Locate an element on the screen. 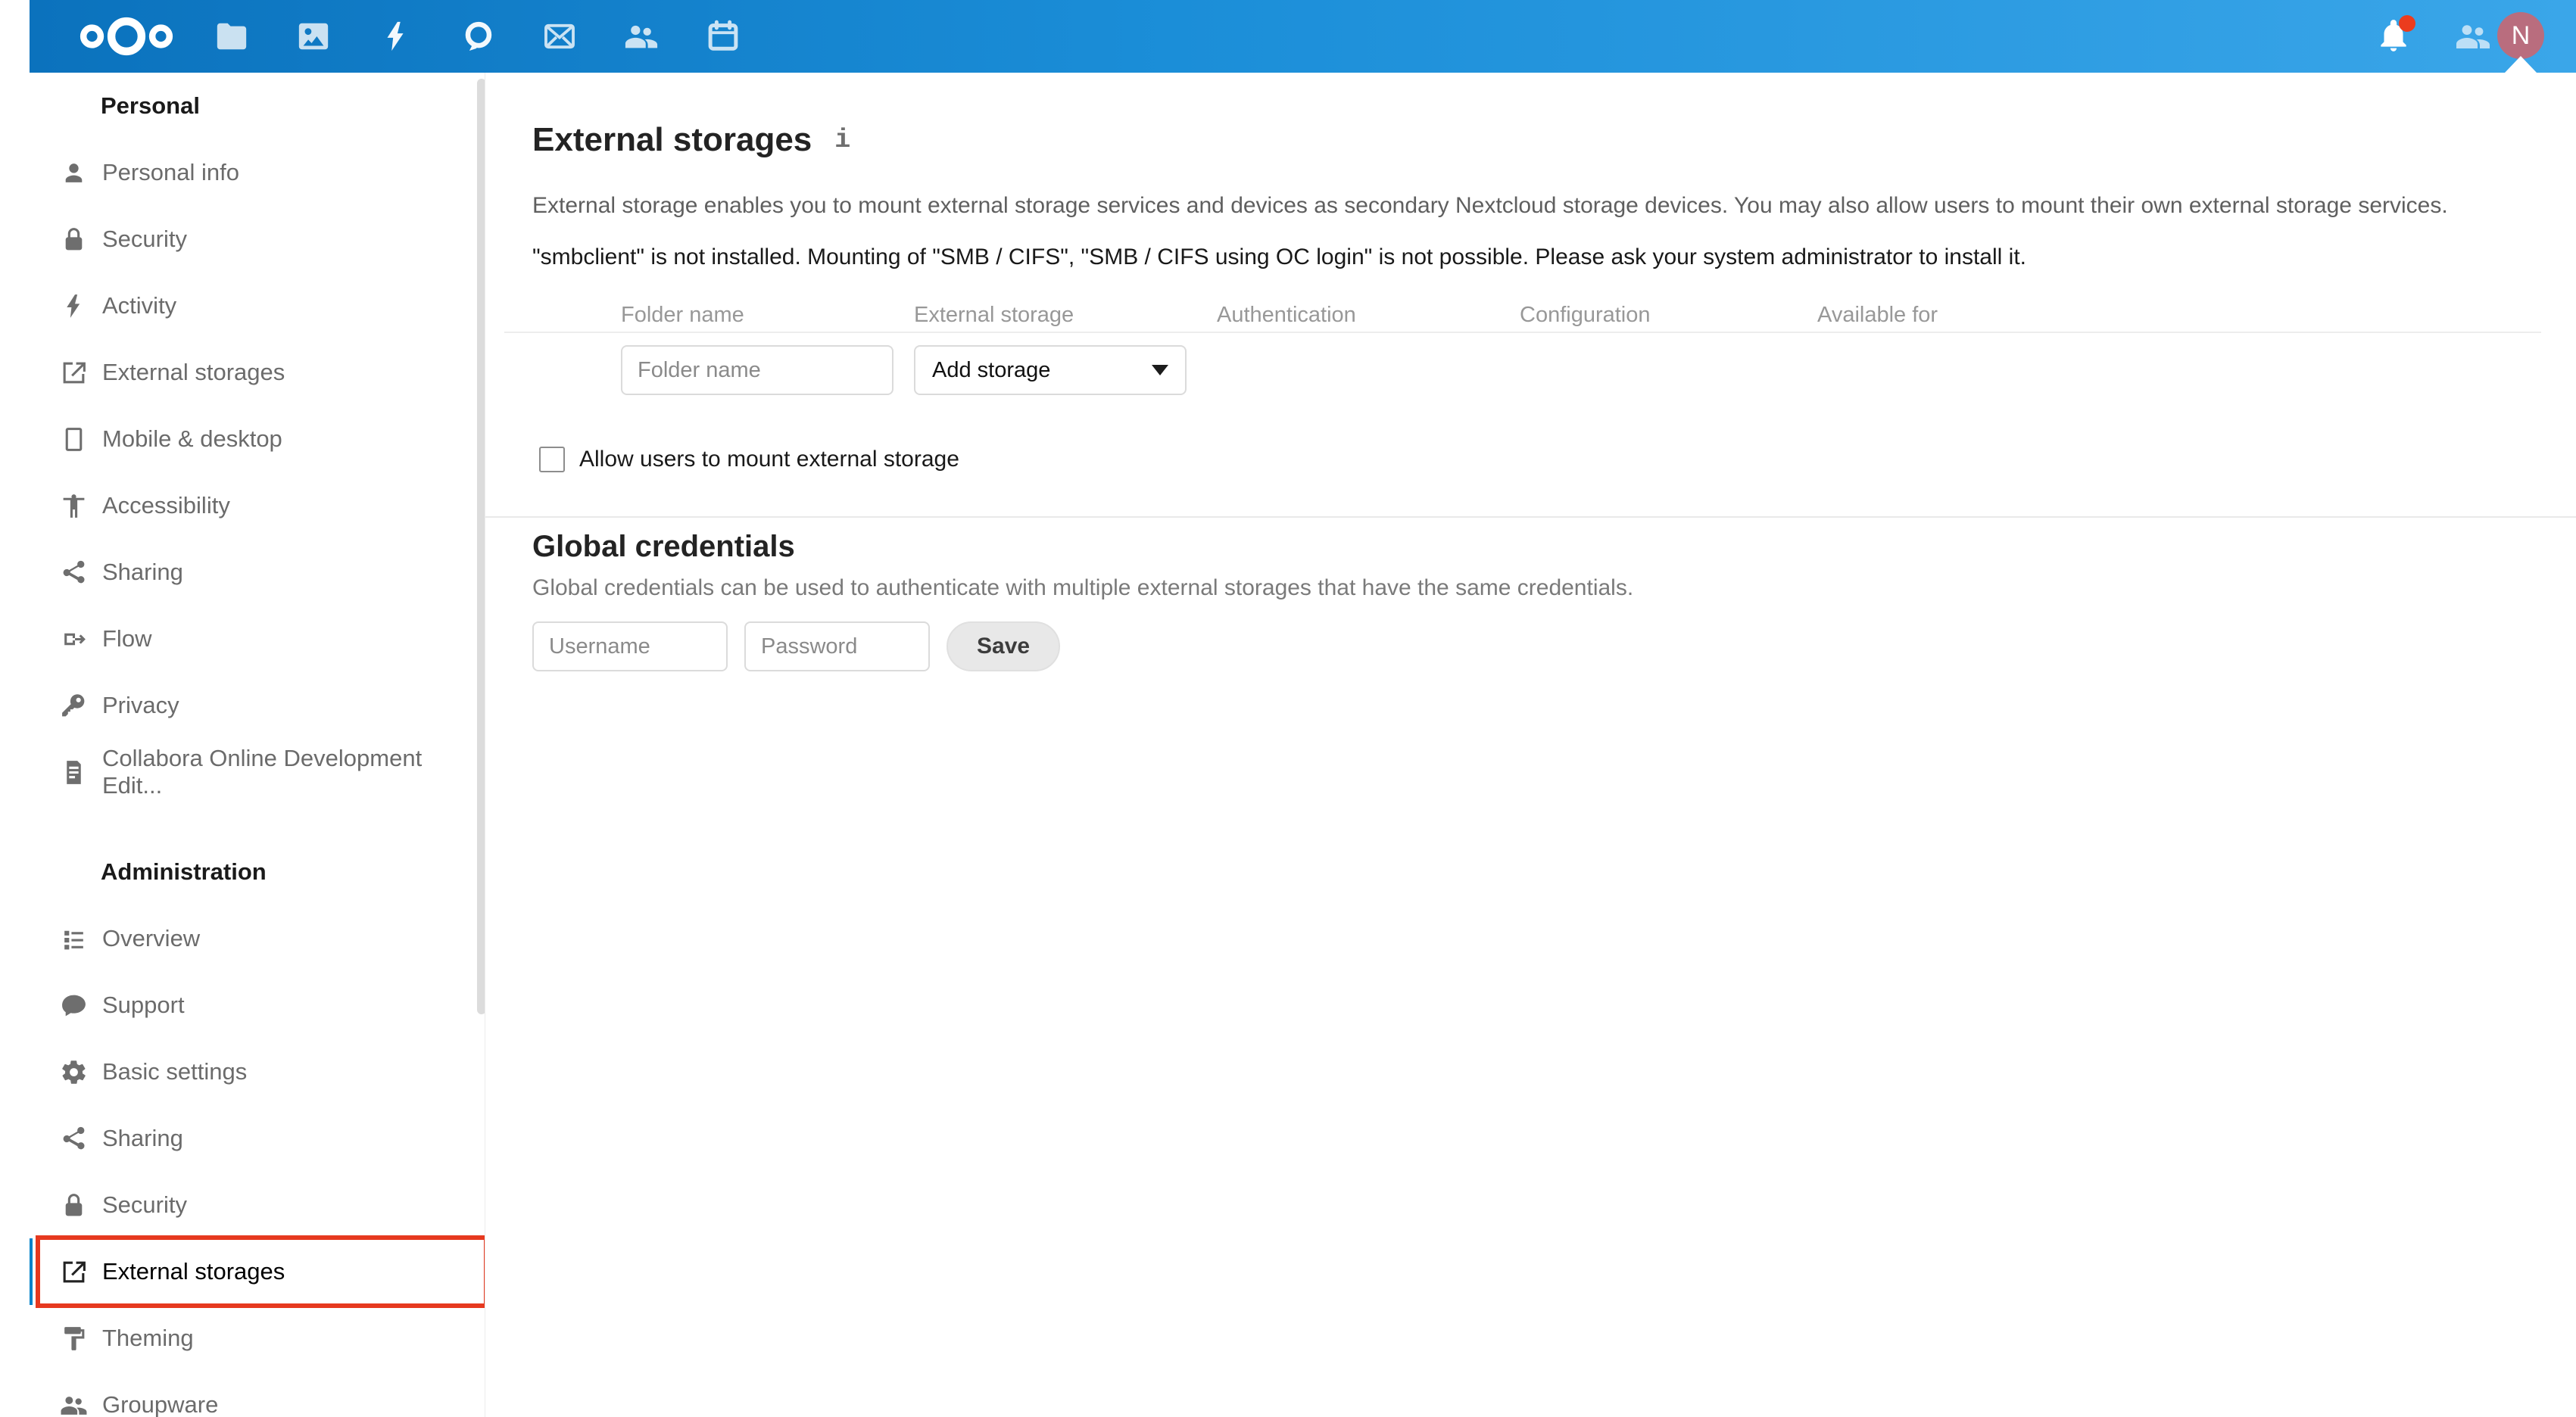  notifications-bell-icon is located at coordinates (2395, 34).